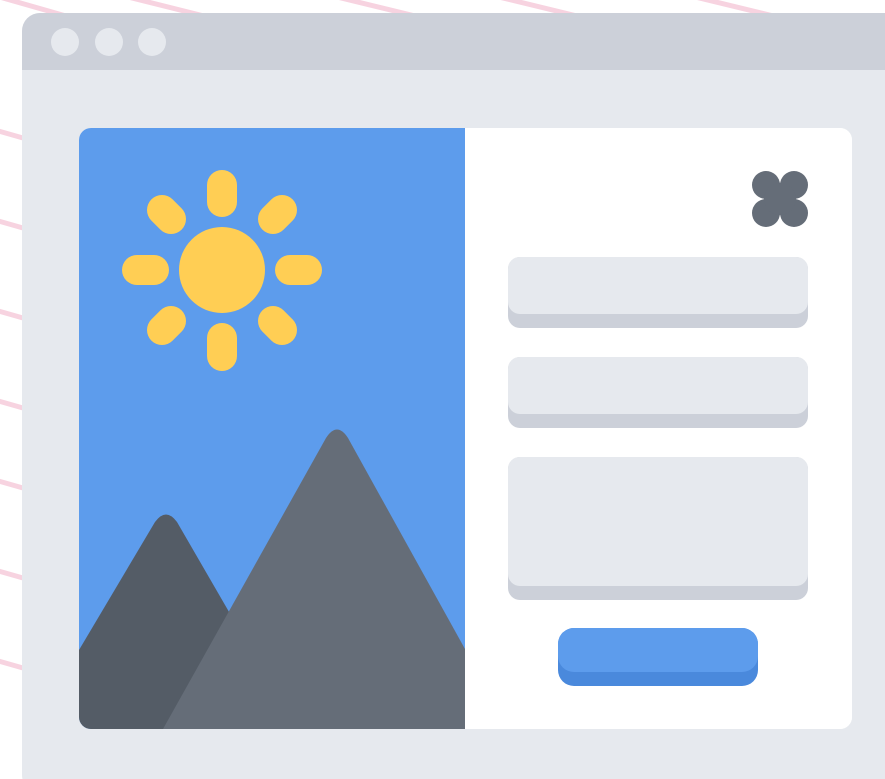 The width and height of the screenshot is (885, 779). I want to click on name-input, so click(658, 285).